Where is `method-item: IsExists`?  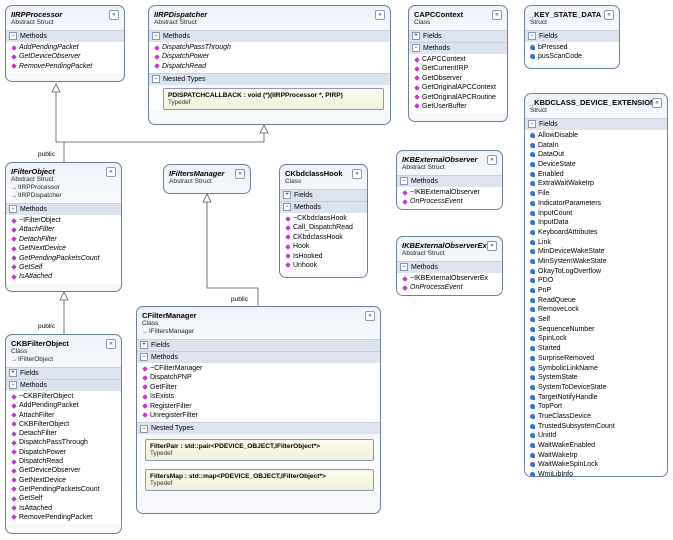
method-item: IsExists is located at coordinates (258, 396).